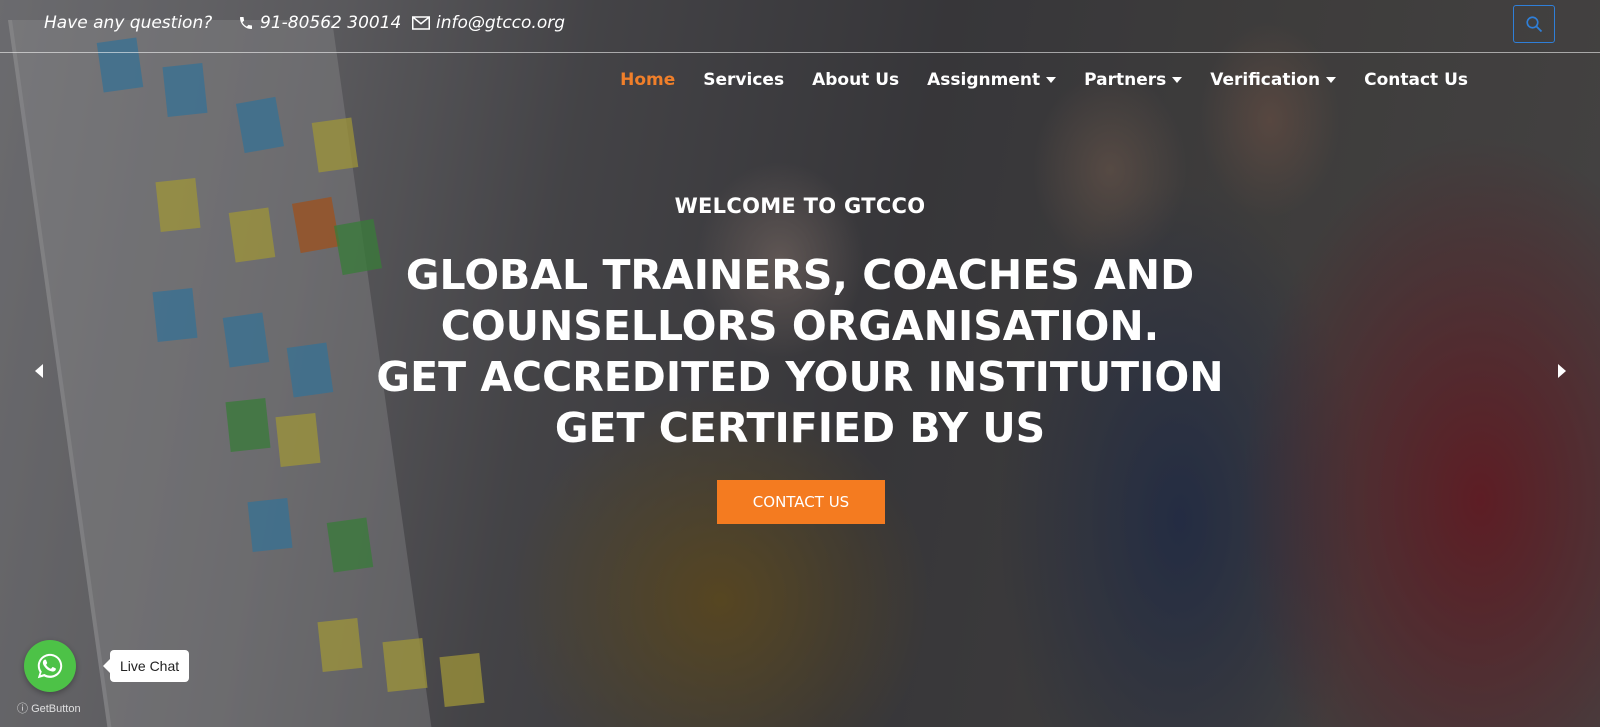 The image size is (1600, 727). What do you see at coordinates (1265, 80) in the screenshot?
I see `nav-verification-label: Verification` at bounding box center [1265, 80].